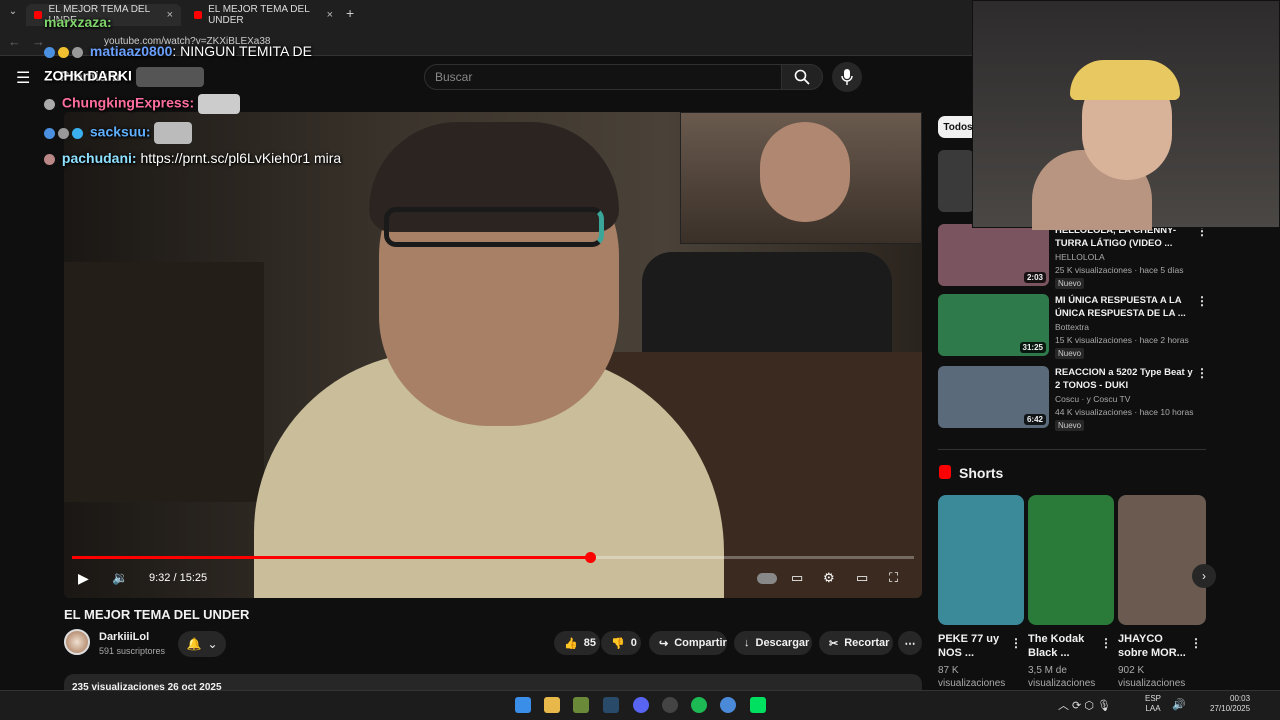 This screenshot has width=1280, height=720. Describe the element at coordinates (198, 15) in the screenshot. I see `youtube-favicon-icon` at that location.